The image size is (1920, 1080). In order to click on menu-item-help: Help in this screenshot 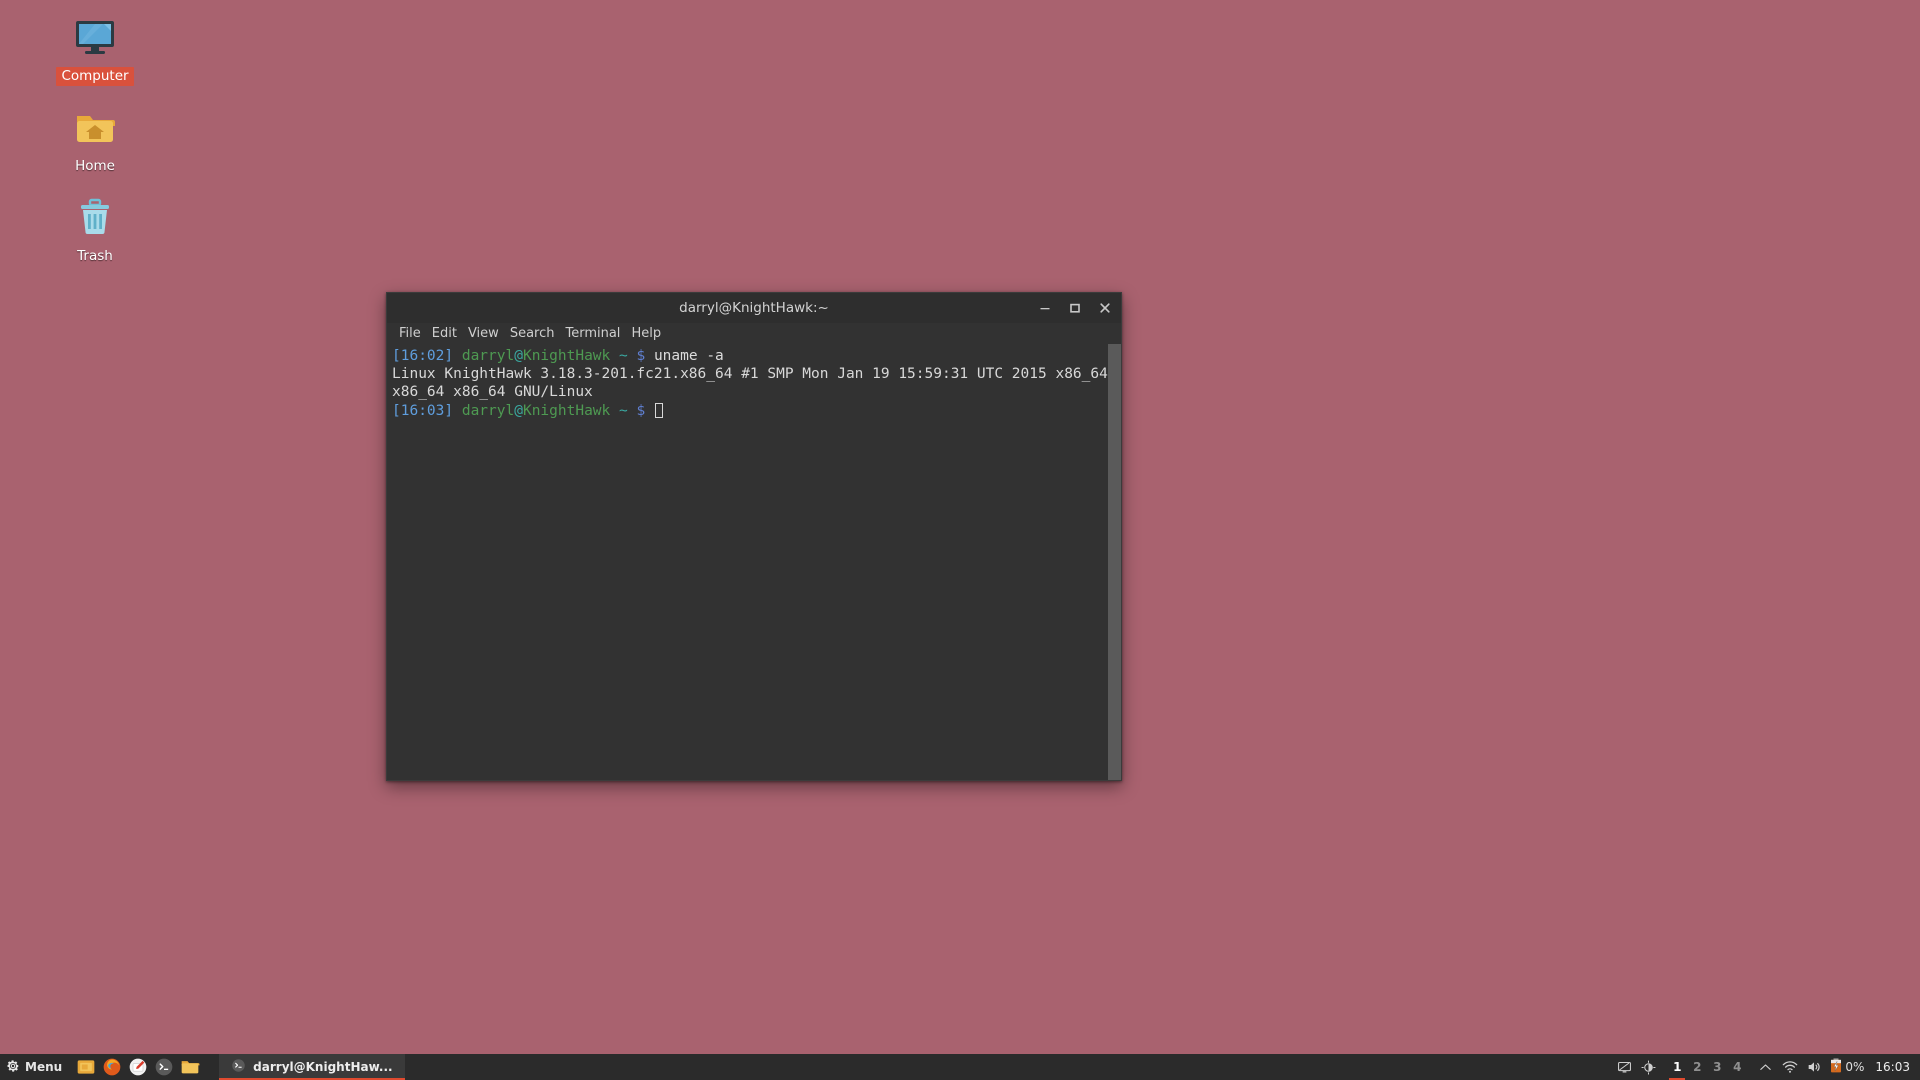, I will do `click(646, 333)`.